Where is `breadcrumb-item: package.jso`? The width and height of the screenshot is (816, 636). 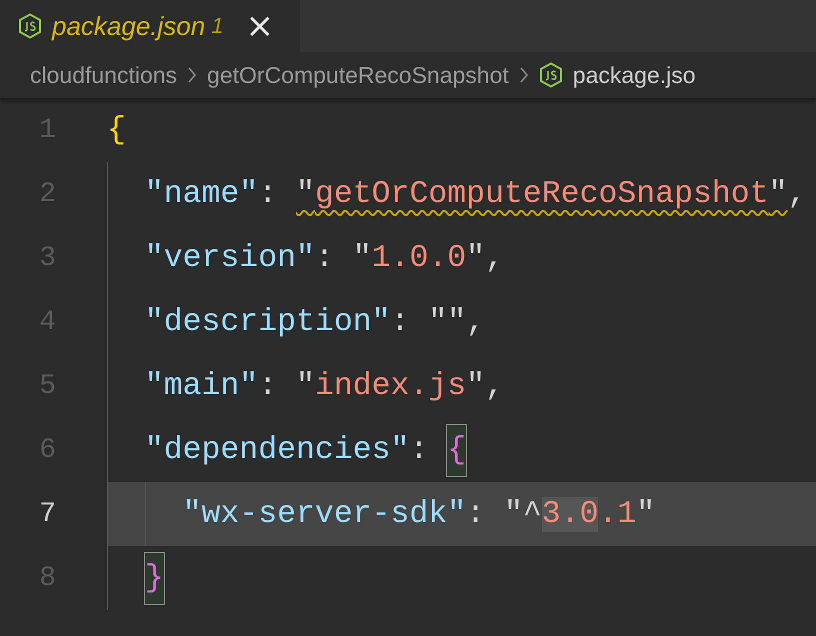
breadcrumb-item: package.jso is located at coordinates (634, 75).